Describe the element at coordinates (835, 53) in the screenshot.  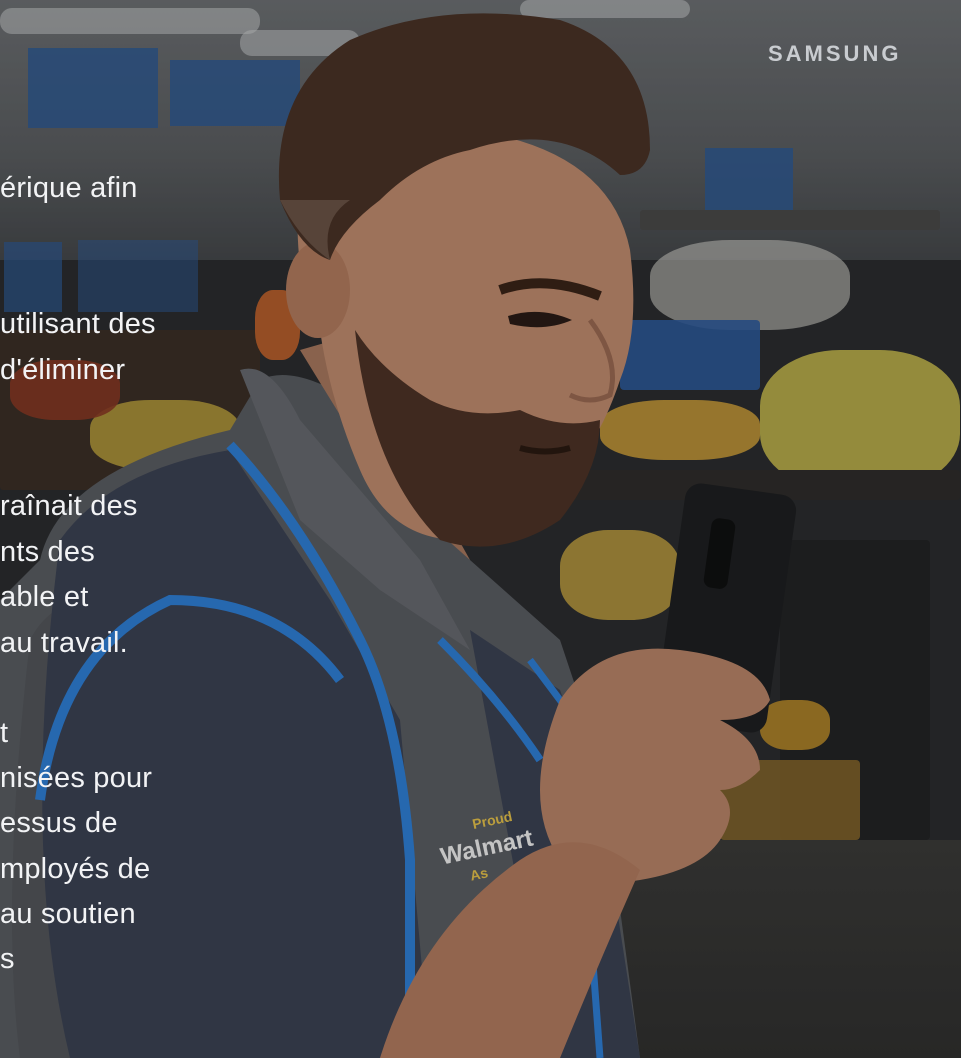
I see `samsung-logo: SAMSUNG` at that location.